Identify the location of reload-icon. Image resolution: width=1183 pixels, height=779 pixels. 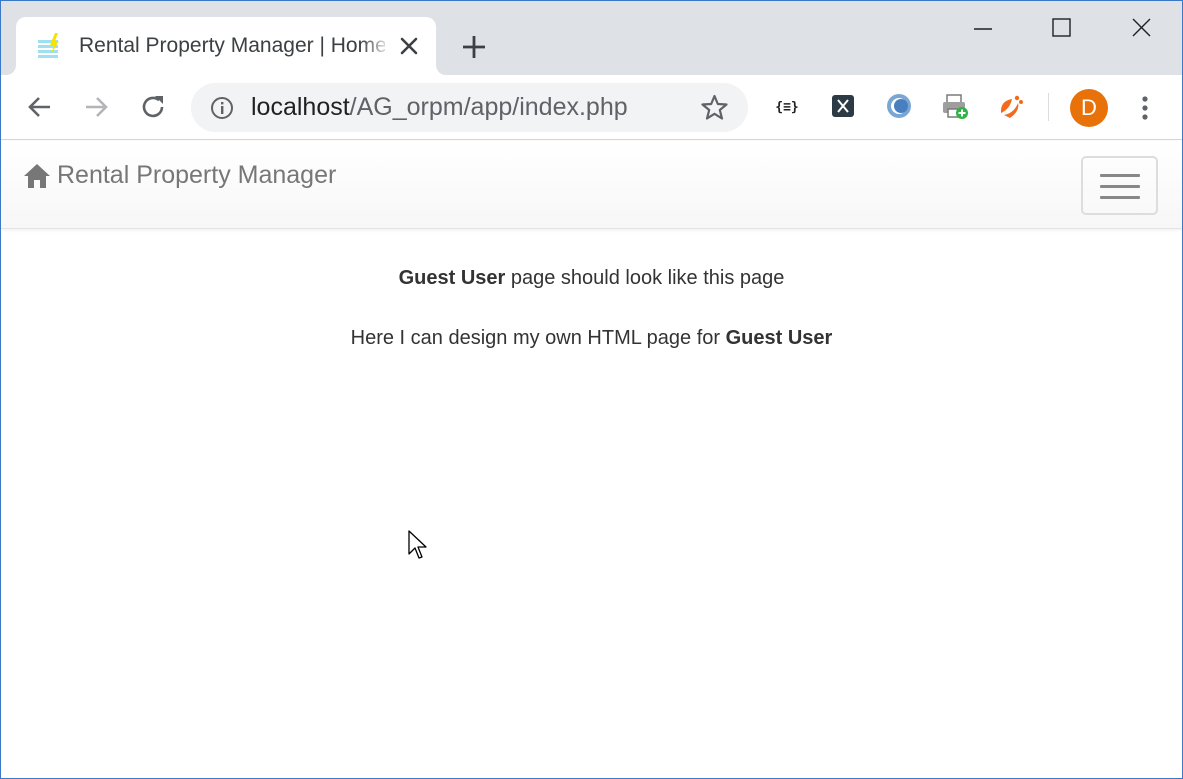
(153, 107).